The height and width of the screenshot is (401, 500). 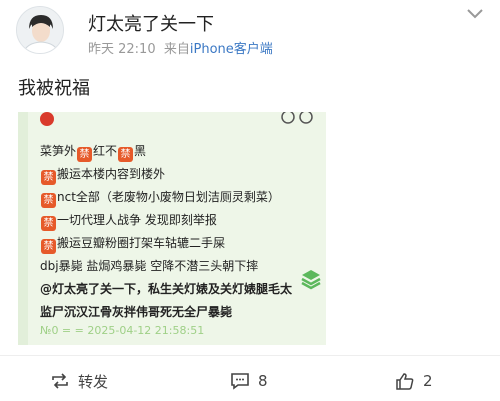 I want to click on image-text-line: dbj暴毙 盐焗鸡暴毙 空降不潜三头朝下摔, so click(x=182, y=266).